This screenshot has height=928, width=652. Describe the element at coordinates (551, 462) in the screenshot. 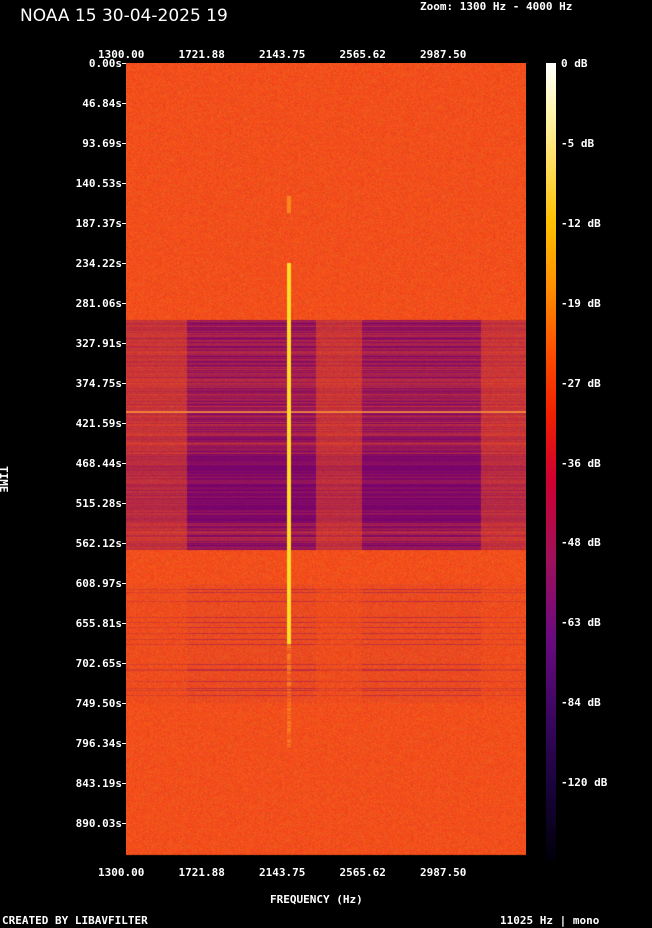

I see `colorbar` at that location.